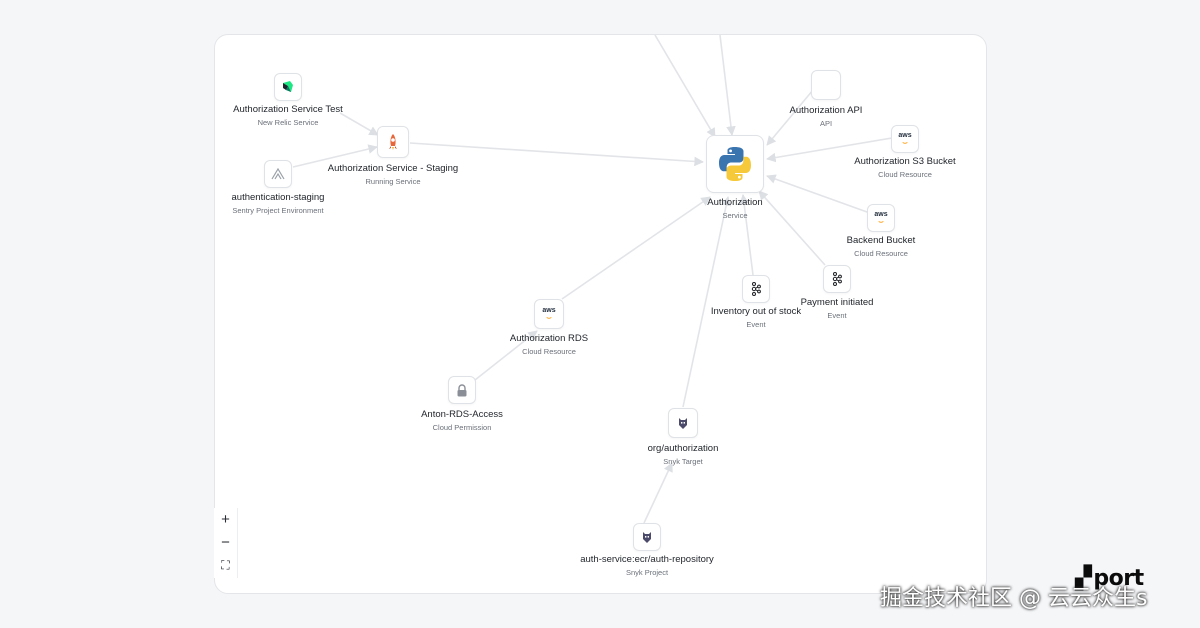 The image size is (1200, 628). Describe the element at coordinates (288, 87) in the screenshot. I see `new-relic-icon` at that location.